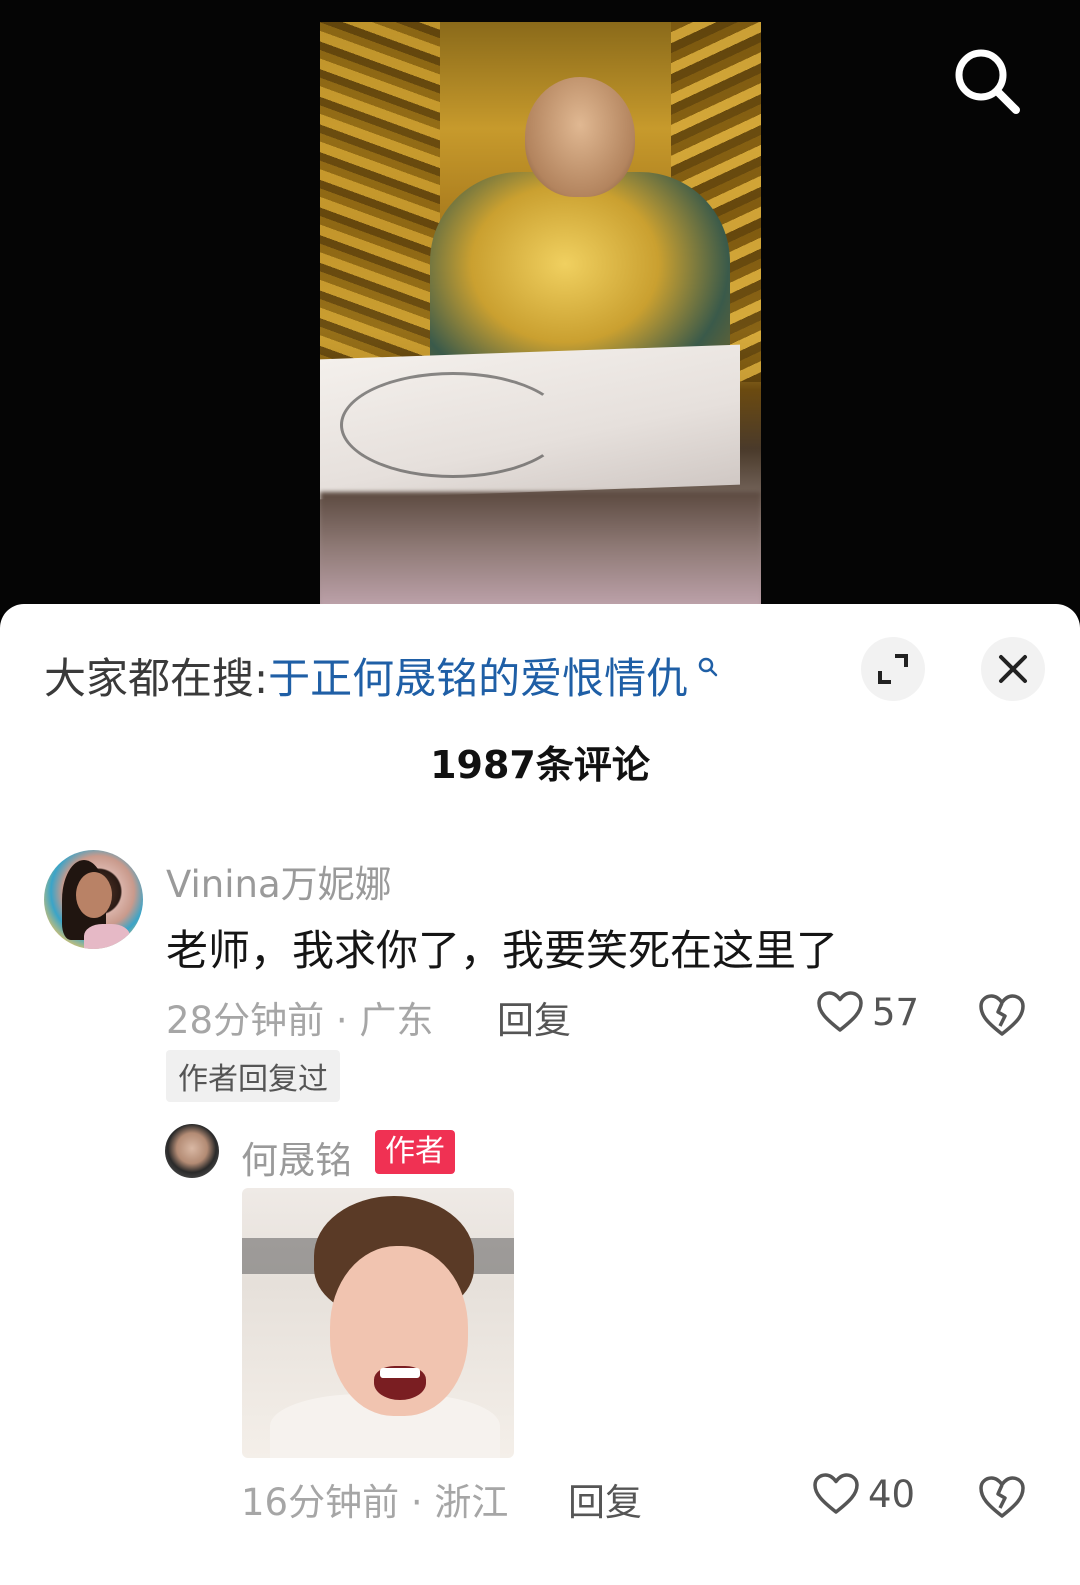 The width and height of the screenshot is (1080, 1585). What do you see at coordinates (400, 1373) in the screenshot?
I see `reply-image-teeth` at bounding box center [400, 1373].